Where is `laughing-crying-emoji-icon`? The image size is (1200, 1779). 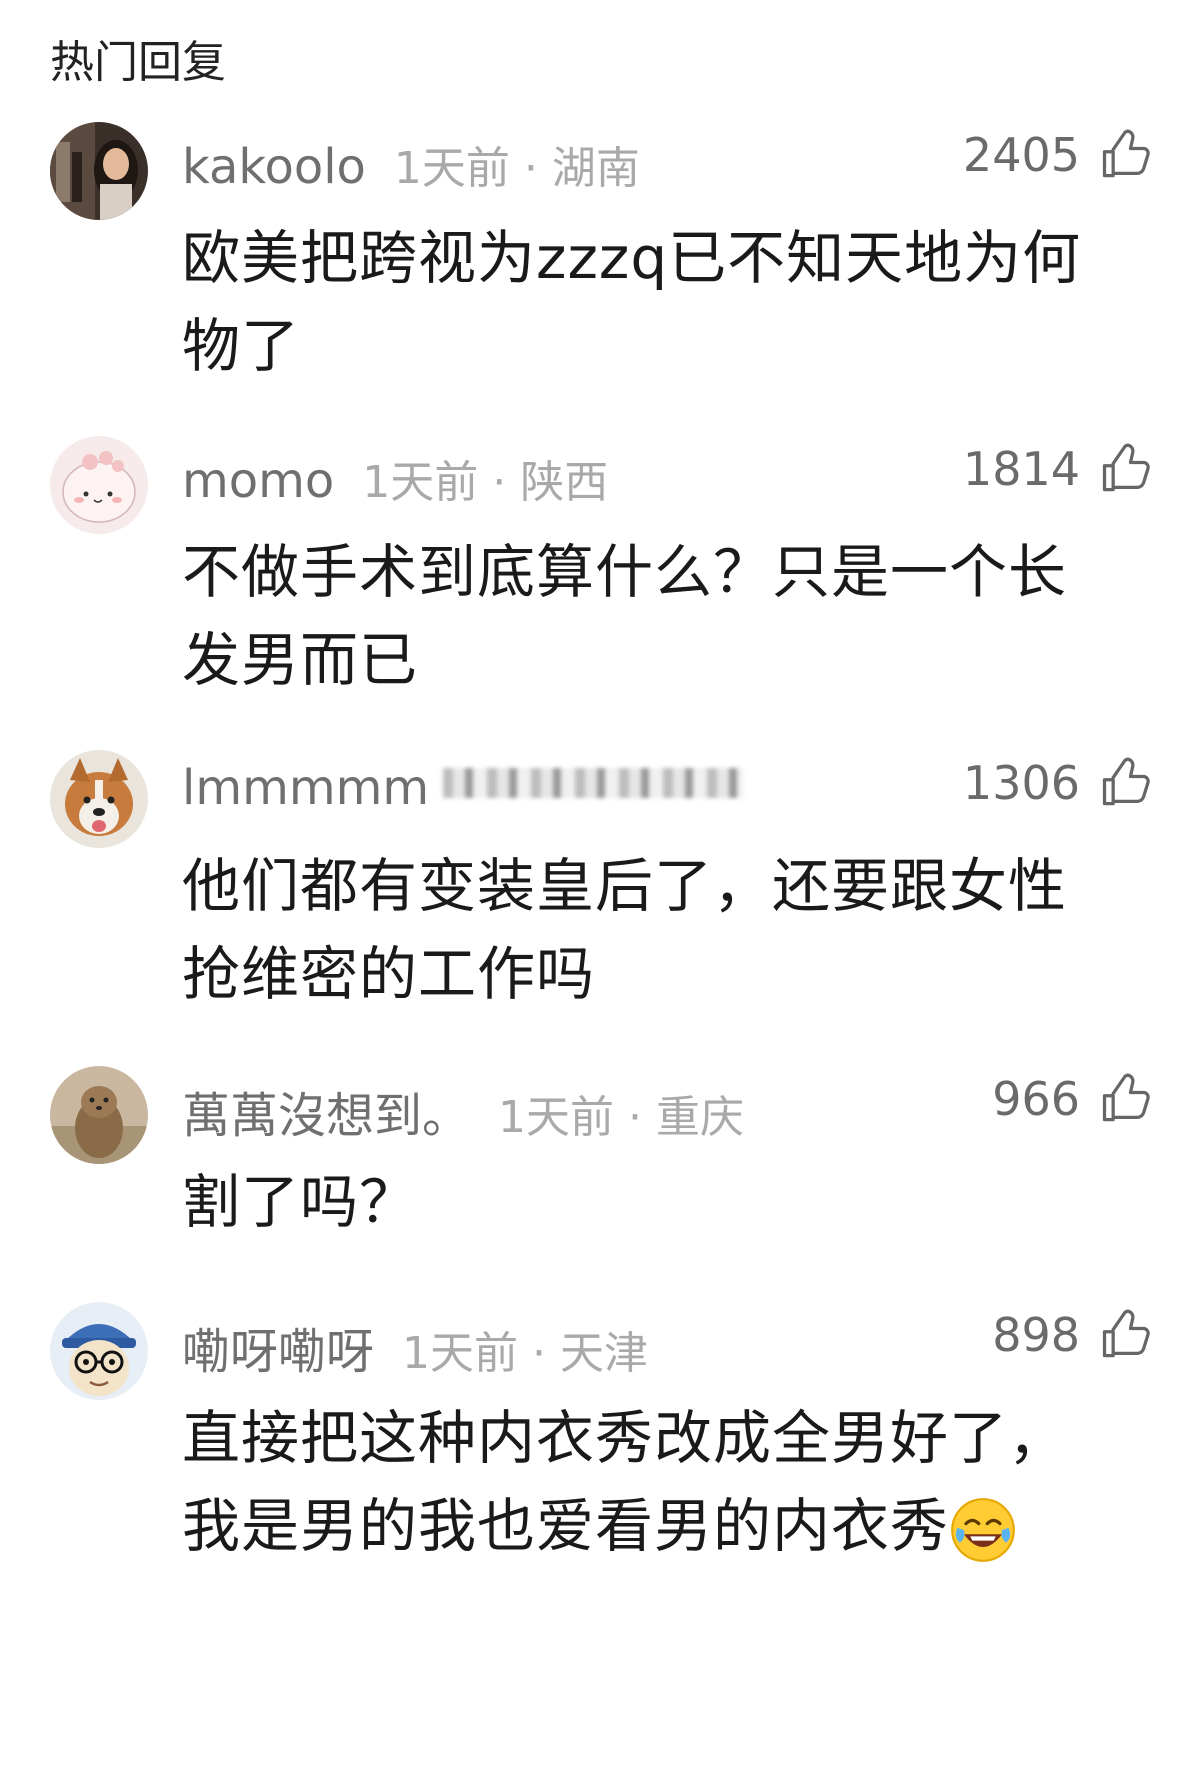
laughing-crying-emoji-icon is located at coordinates (983, 1530).